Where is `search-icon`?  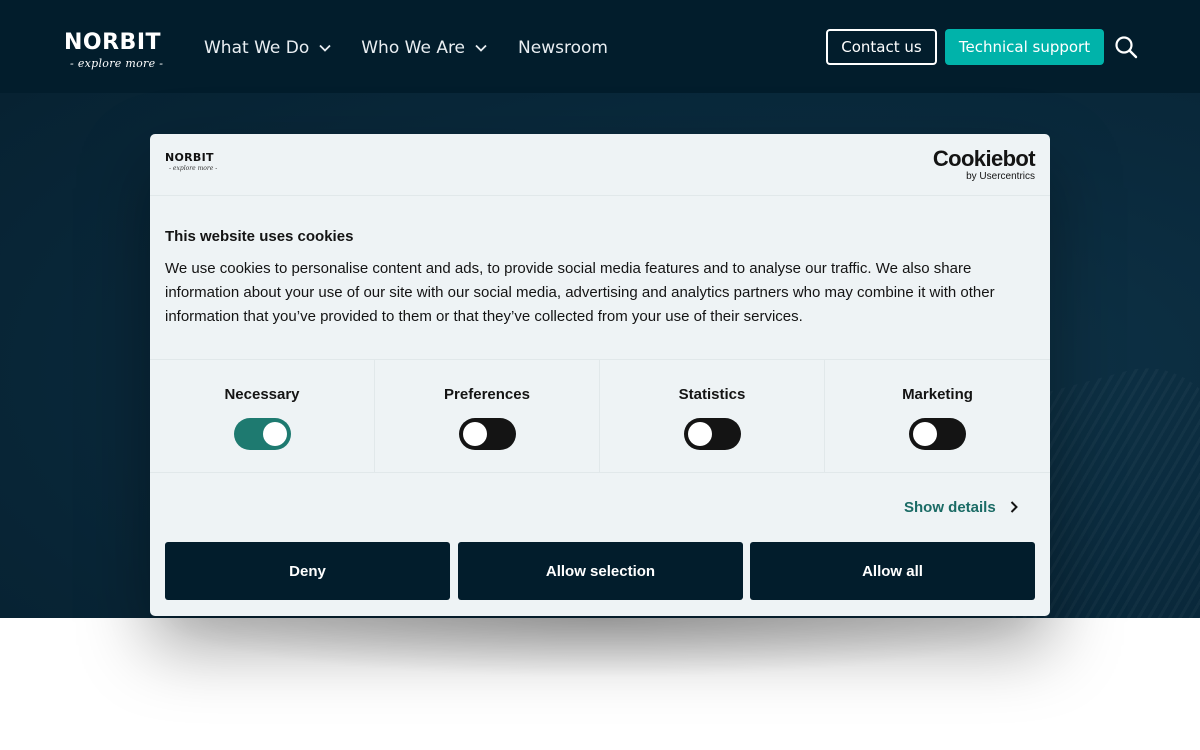 search-icon is located at coordinates (1126, 47).